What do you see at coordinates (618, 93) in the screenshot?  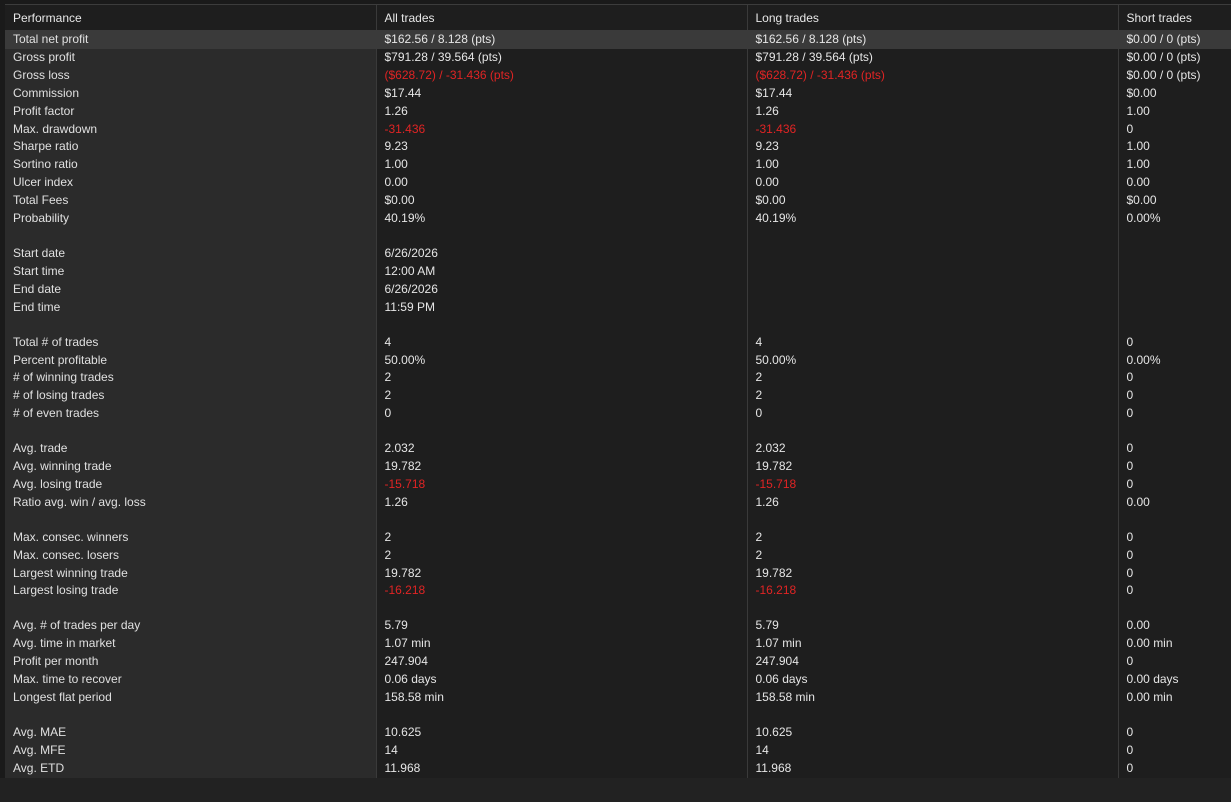 I see `table-row: Commission $17.44 $17.44 $0.00` at bounding box center [618, 93].